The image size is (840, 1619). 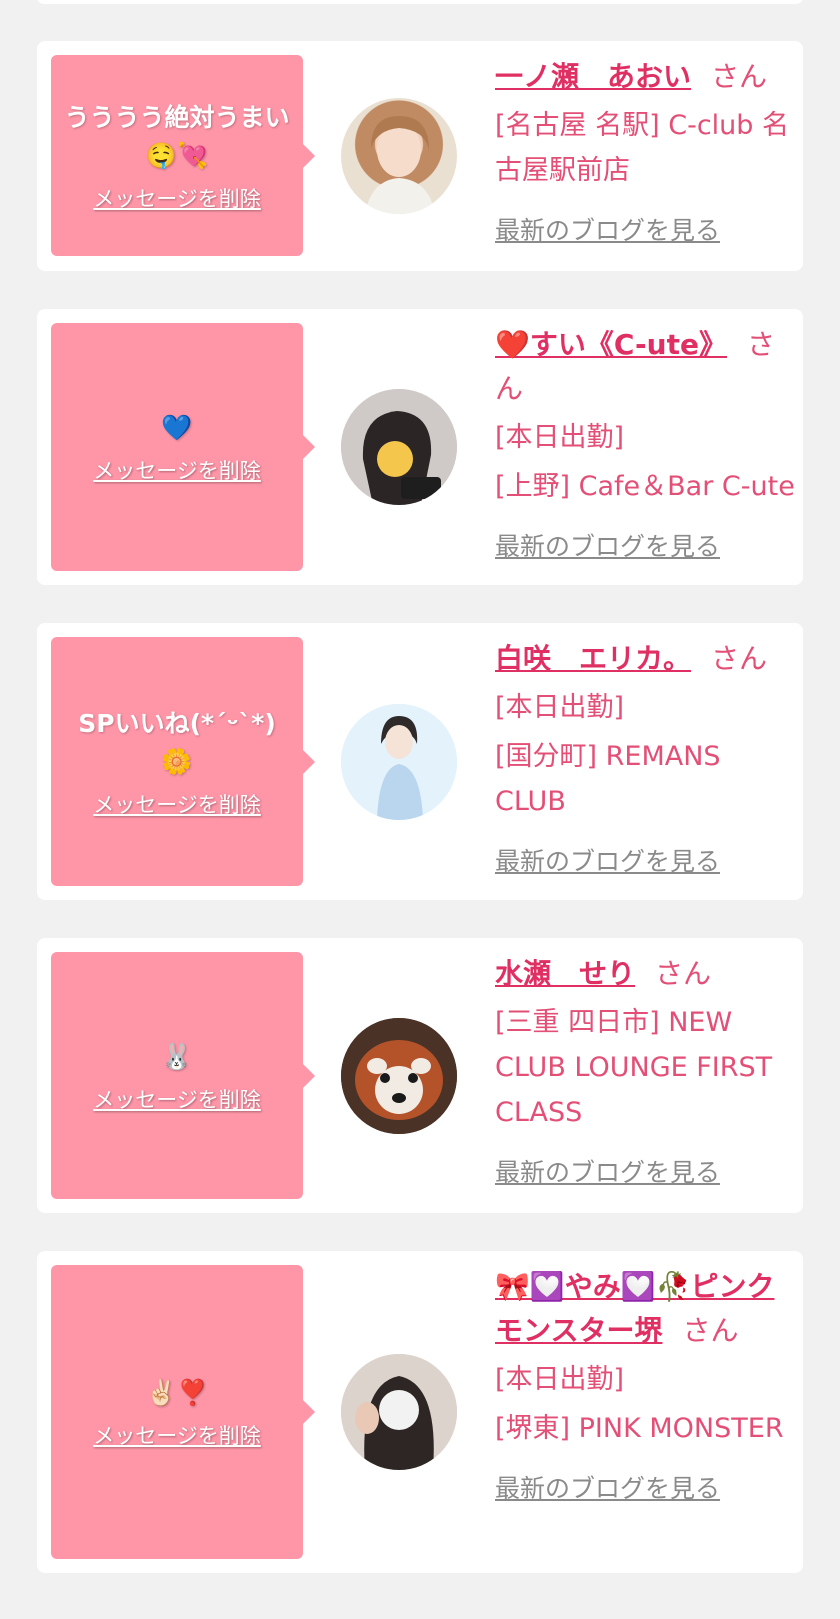 I want to click on cast-name-link: 白咲 エリカ。, so click(x=593, y=658).